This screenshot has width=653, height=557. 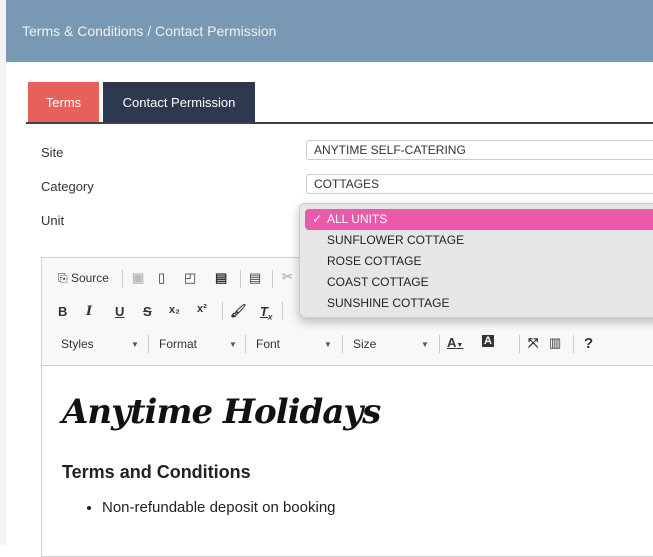 What do you see at coordinates (479, 219) in the screenshot?
I see `unit-option-all-units: ✓ ALL UNITS` at bounding box center [479, 219].